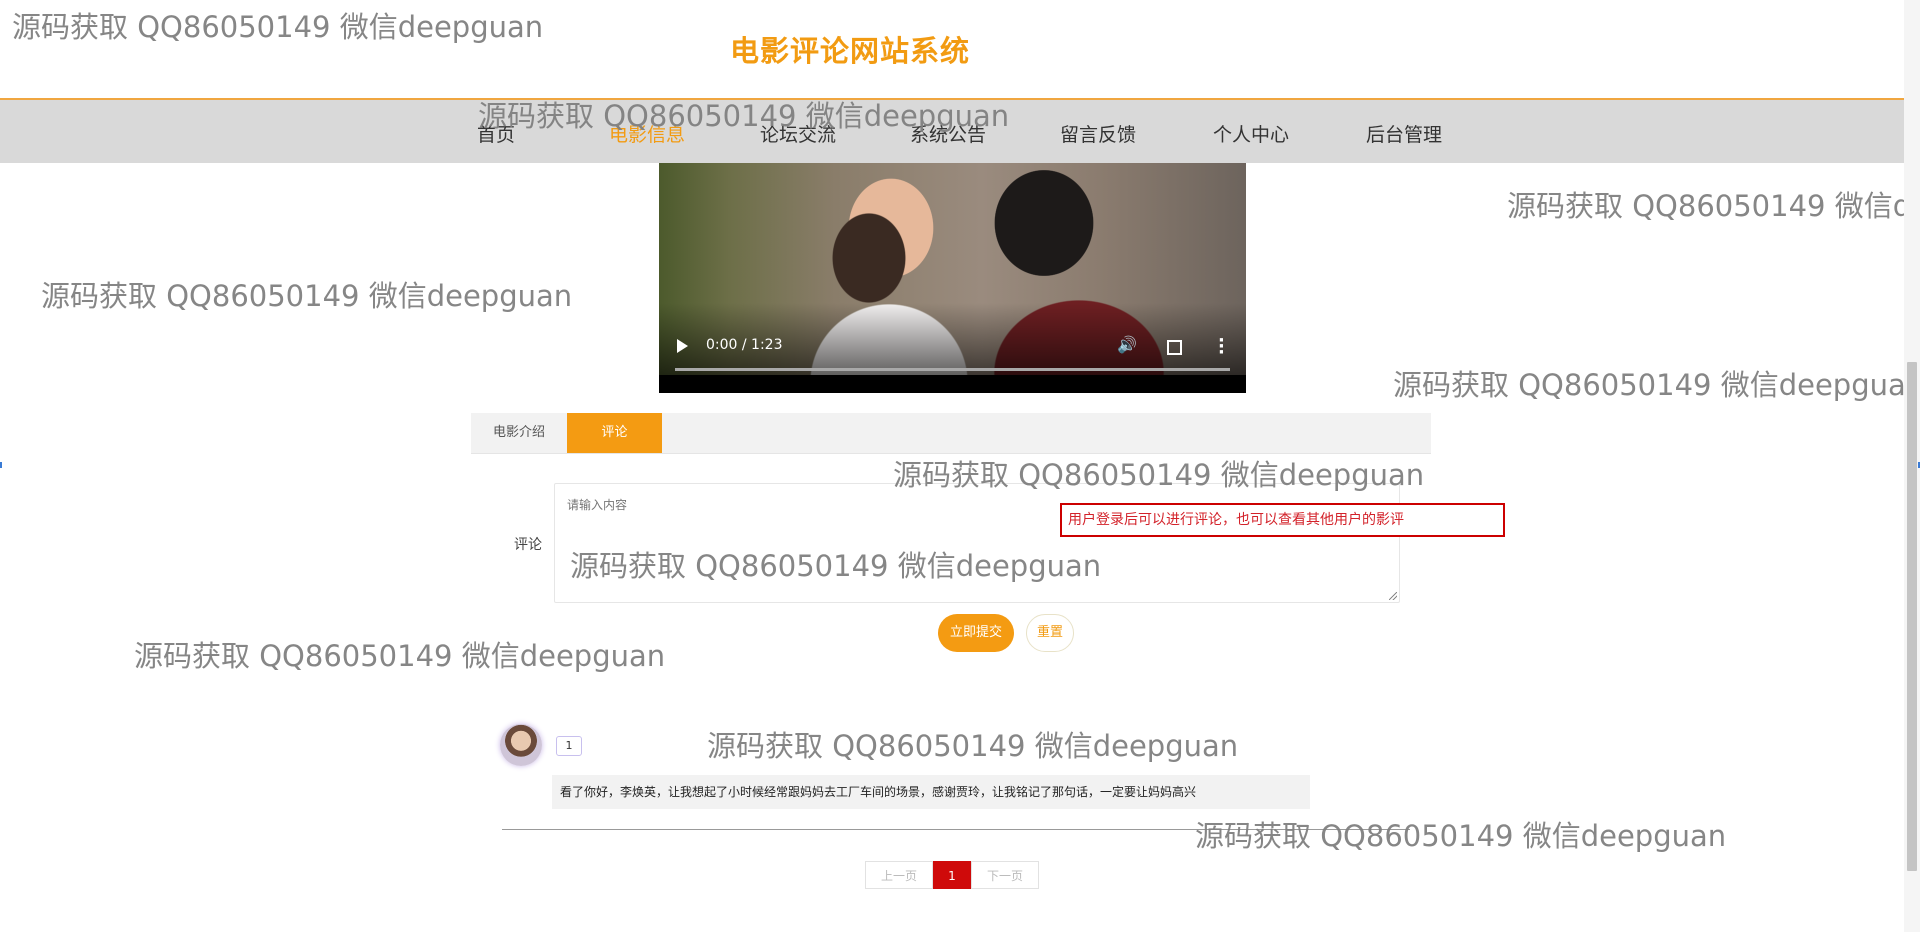  Describe the element at coordinates (1174, 347) in the screenshot. I see `fullscreen-icon` at that location.